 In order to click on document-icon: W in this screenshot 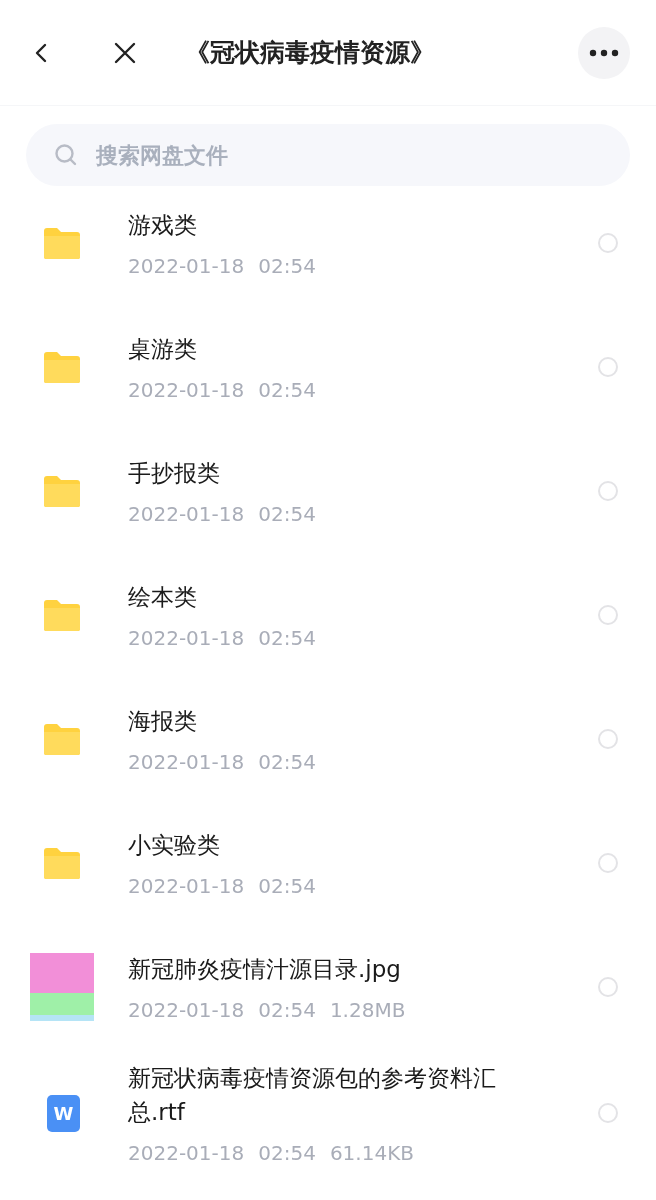, I will do `click(63, 1113)`.